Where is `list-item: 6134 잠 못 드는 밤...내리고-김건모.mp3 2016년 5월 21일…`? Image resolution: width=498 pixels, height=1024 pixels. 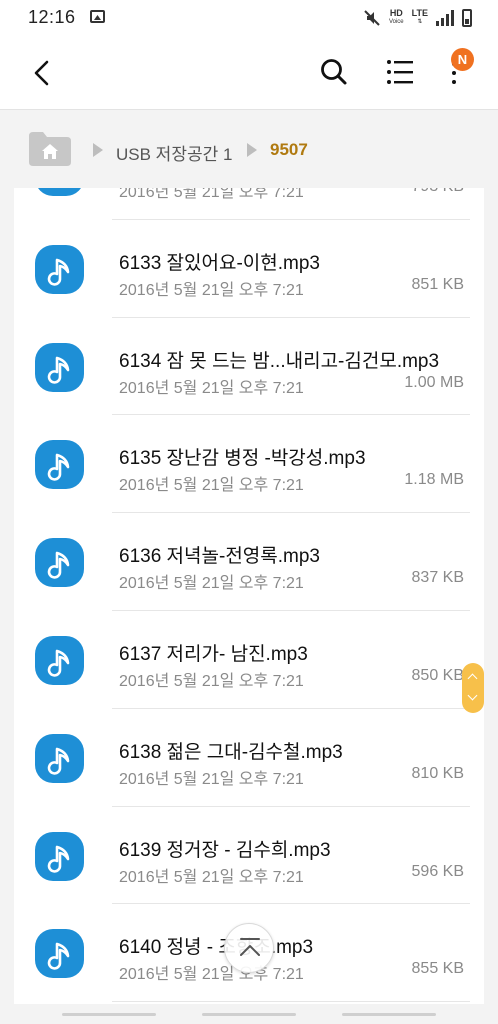 list-item: 6134 잠 못 드는 밤...내리고-김건모.mp3 2016년 5월 21일… is located at coordinates (249, 367).